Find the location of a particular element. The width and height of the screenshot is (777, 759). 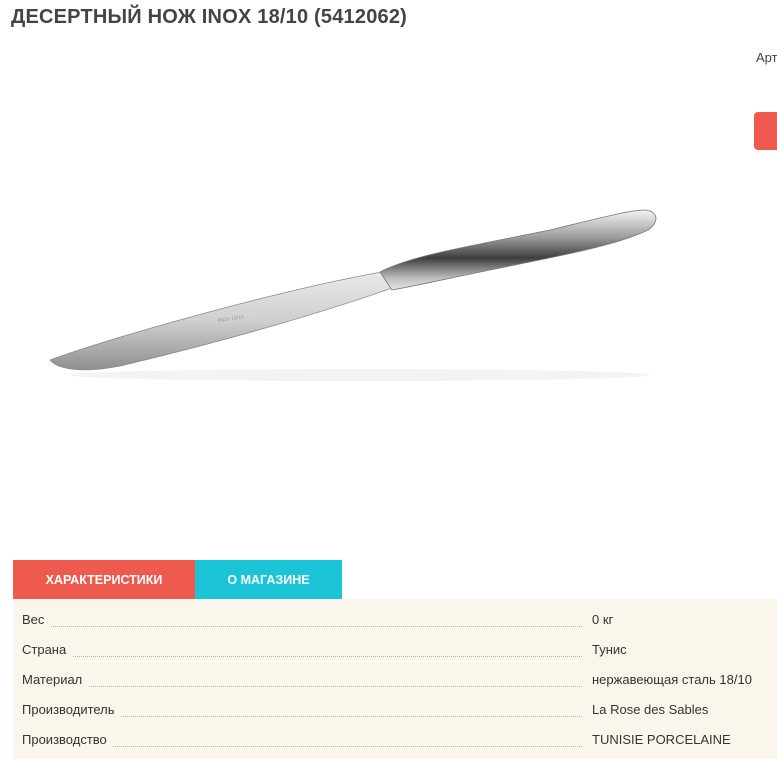

tab-bar: ХАРАКТЕРИСТИКИ О МАГАЗИНЕ is located at coordinates (177, 579).